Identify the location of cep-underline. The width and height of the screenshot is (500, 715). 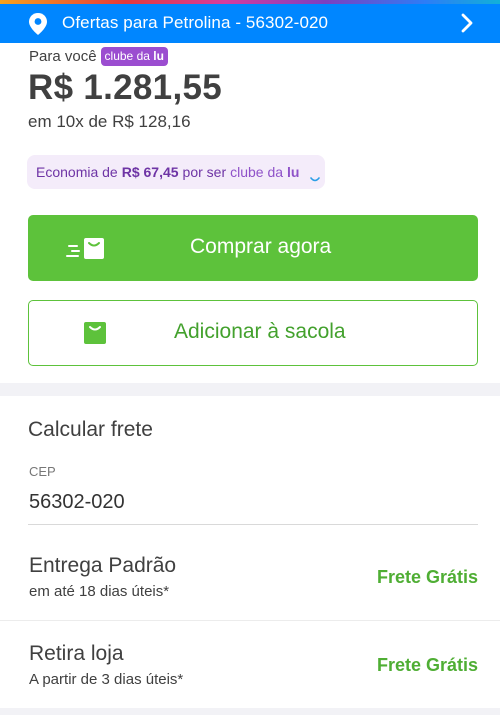
(253, 524).